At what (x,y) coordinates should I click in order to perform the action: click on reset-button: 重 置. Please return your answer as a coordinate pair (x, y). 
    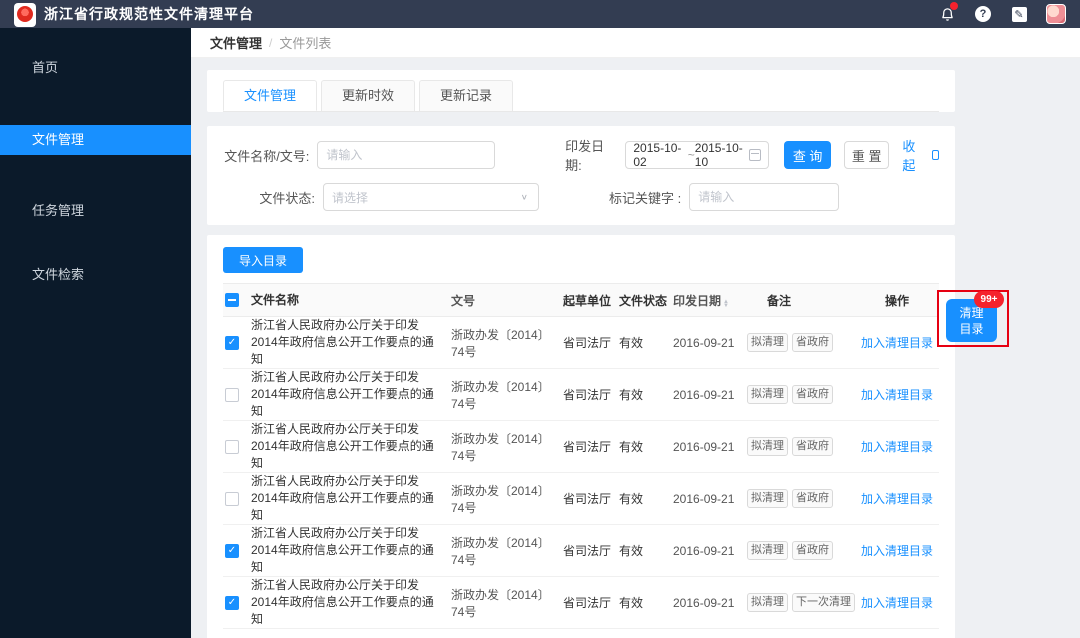
    Looking at the image, I should click on (867, 155).